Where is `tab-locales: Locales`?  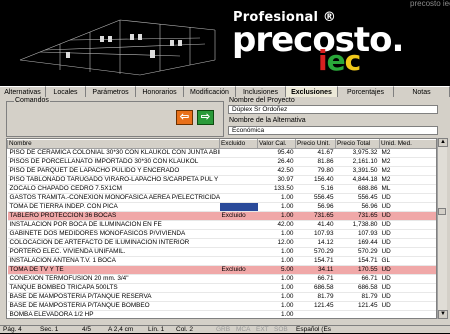
tab-locales: Locales is located at coordinates (66, 91).